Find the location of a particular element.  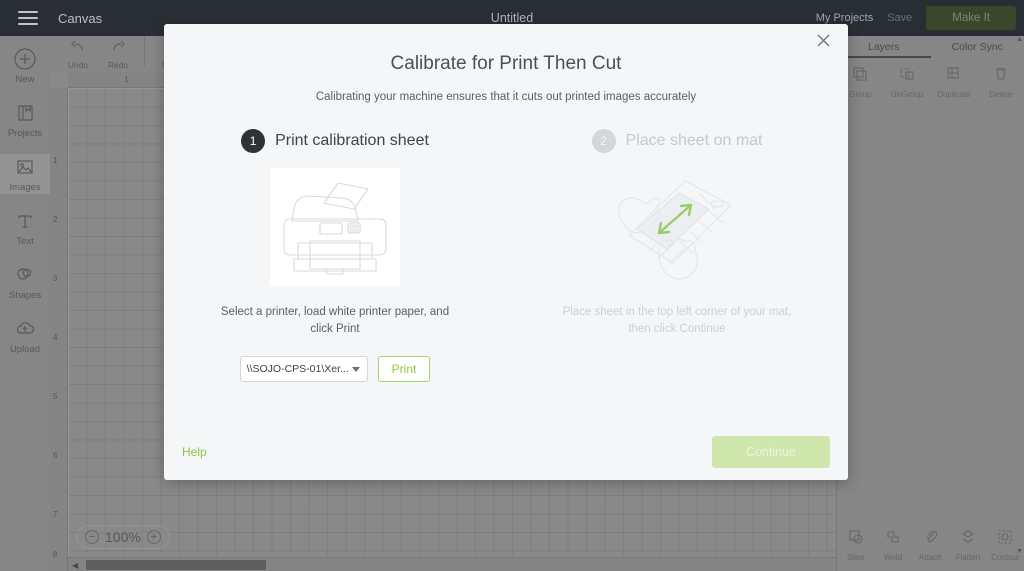

printer-line-art-icon is located at coordinates (335, 228).